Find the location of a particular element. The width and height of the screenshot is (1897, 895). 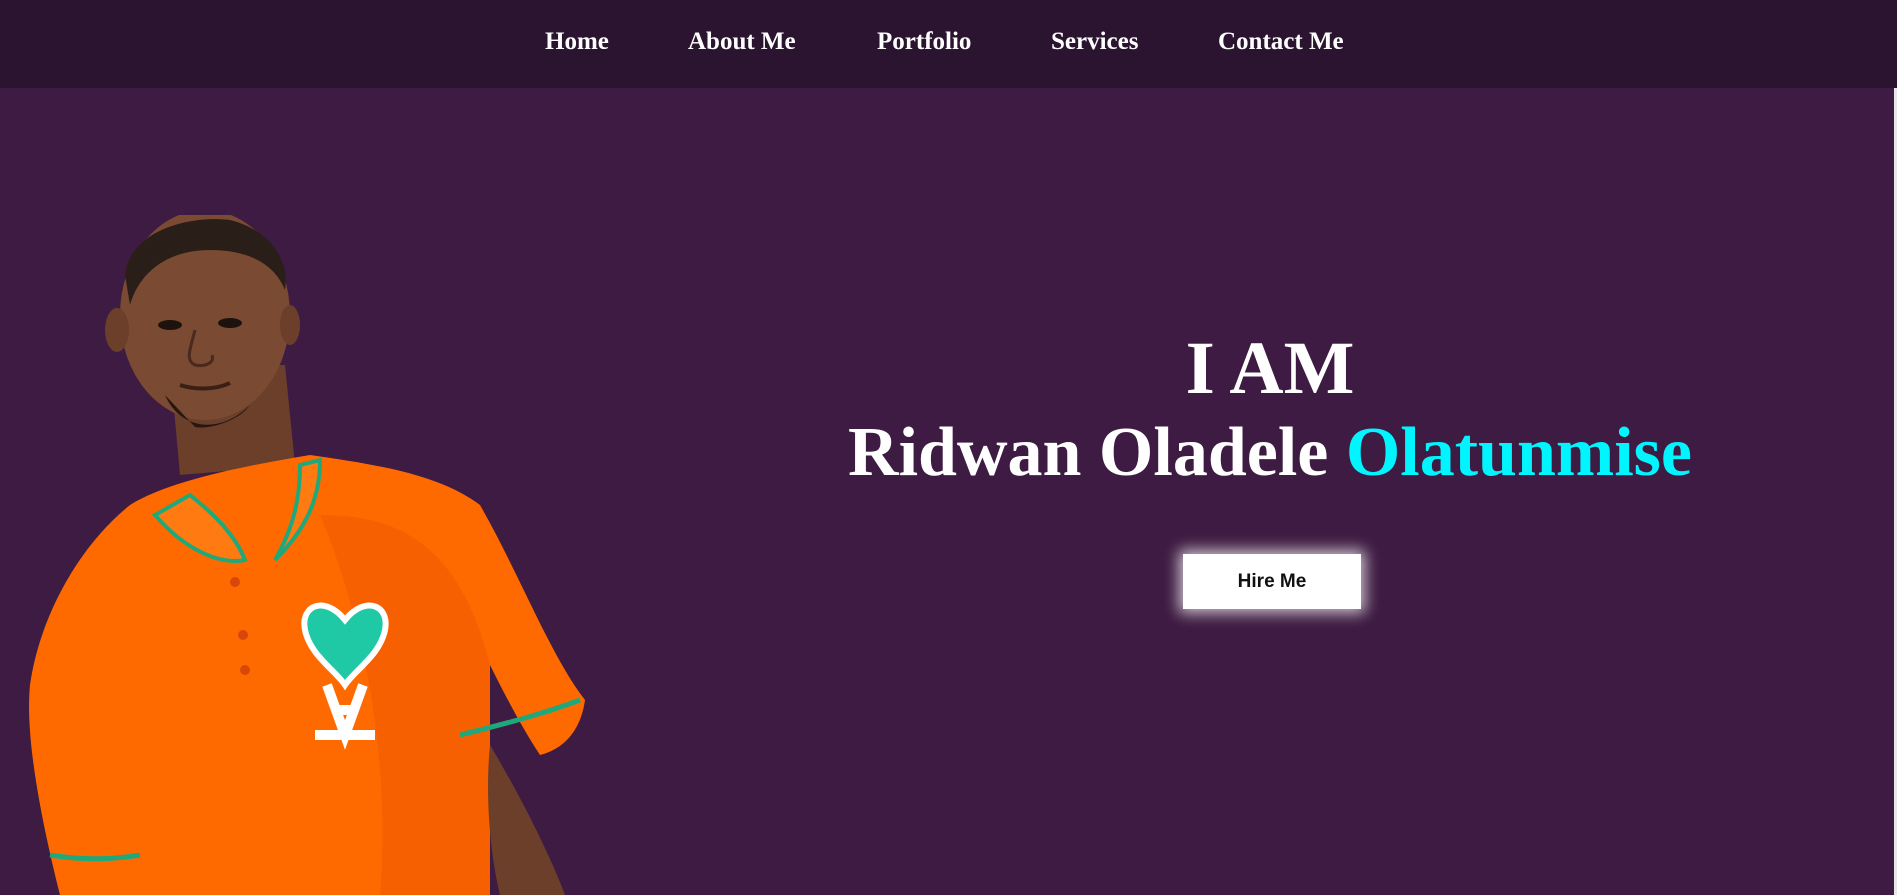

hero-name-accent: Olatunmise is located at coordinates (1518, 452).